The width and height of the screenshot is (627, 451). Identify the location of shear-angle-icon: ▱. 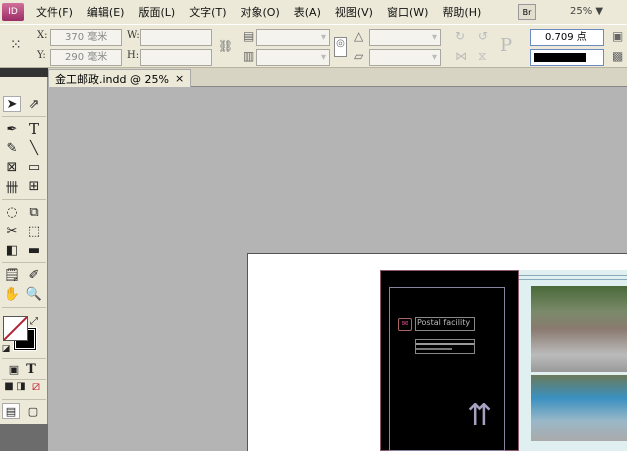
(359, 56).